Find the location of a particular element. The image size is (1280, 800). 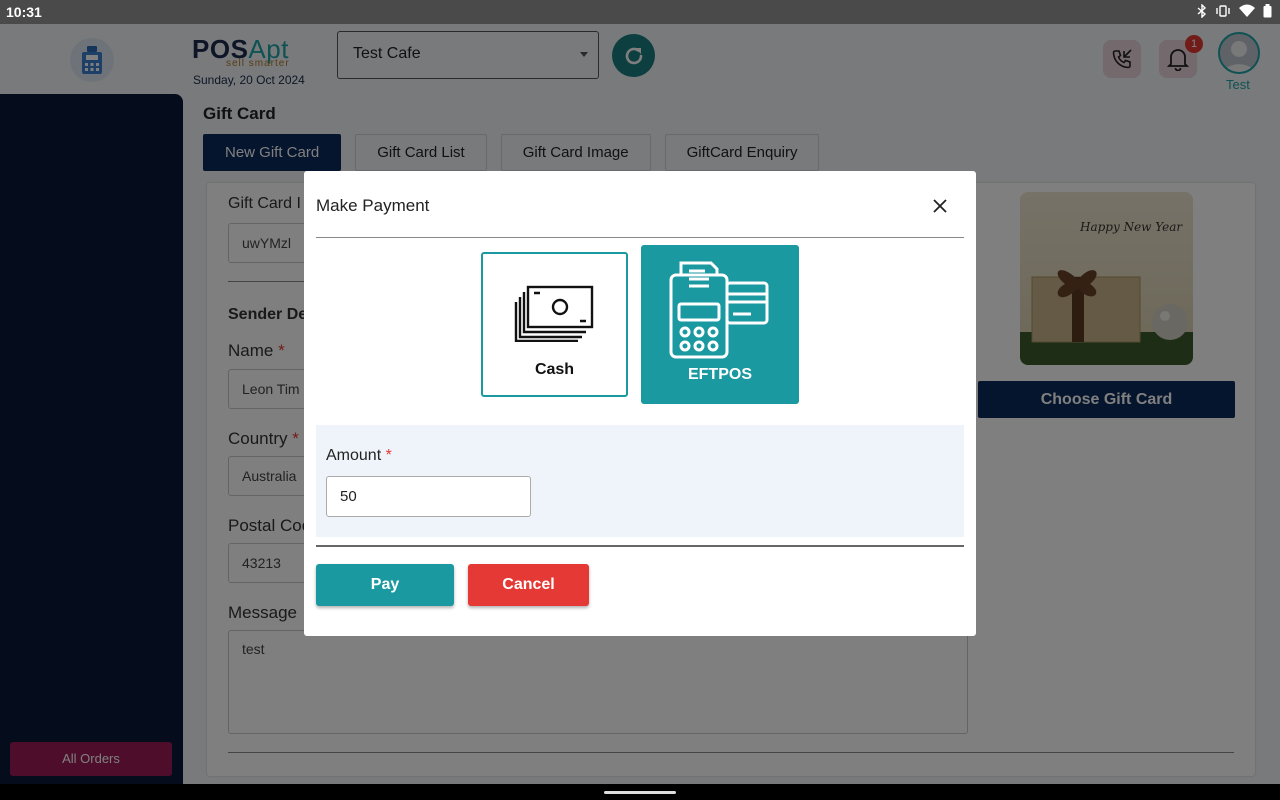

dialog-header-divider is located at coordinates (640, 237).